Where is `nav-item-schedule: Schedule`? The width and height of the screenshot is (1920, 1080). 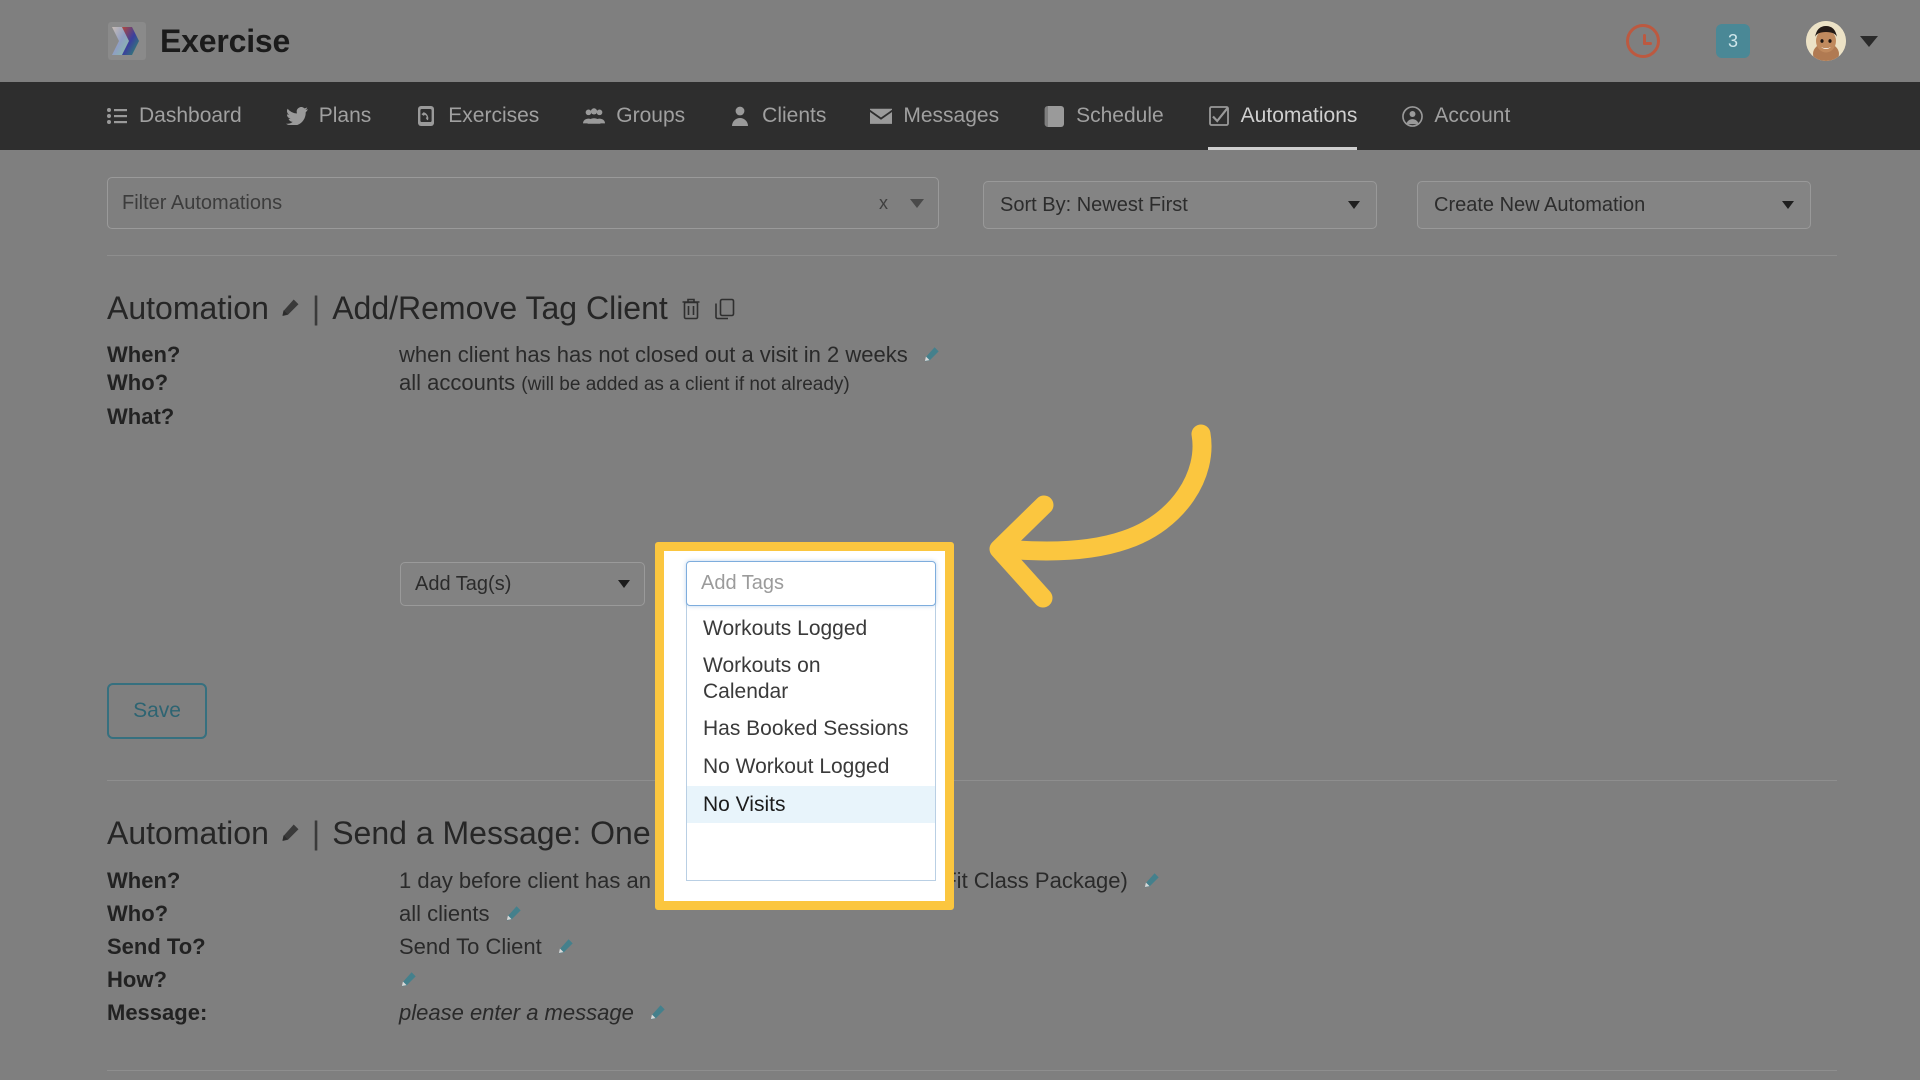
nav-item-schedule: Schedule is located at coordinates (1103, 116).